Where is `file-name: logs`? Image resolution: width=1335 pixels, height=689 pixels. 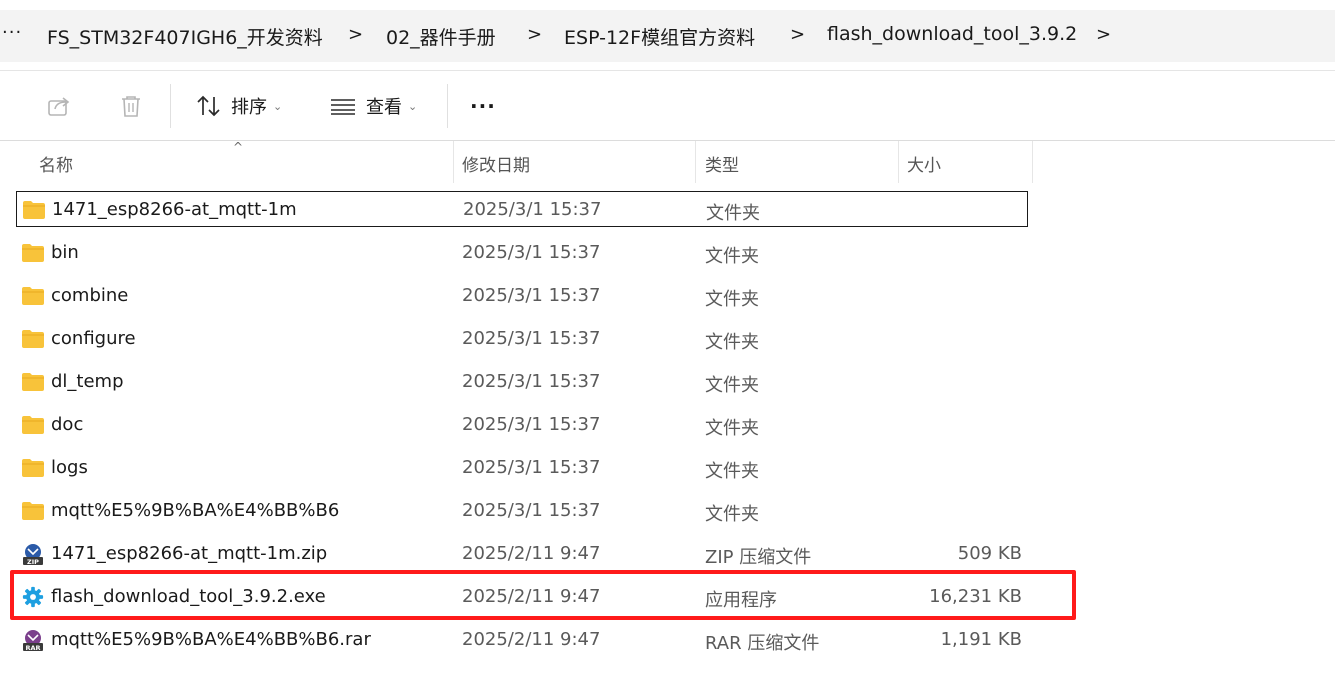 file-name: logs is located at coordinates (69, 467).